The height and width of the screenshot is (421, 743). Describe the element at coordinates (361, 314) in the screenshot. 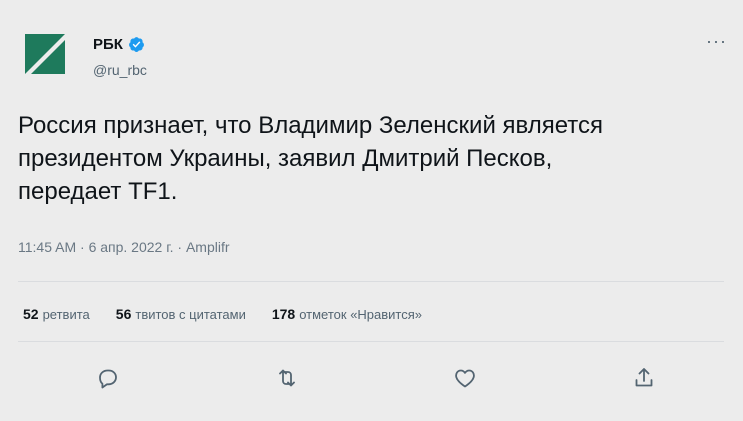

I see `likes-label: отметок «Нравится»` at that location.